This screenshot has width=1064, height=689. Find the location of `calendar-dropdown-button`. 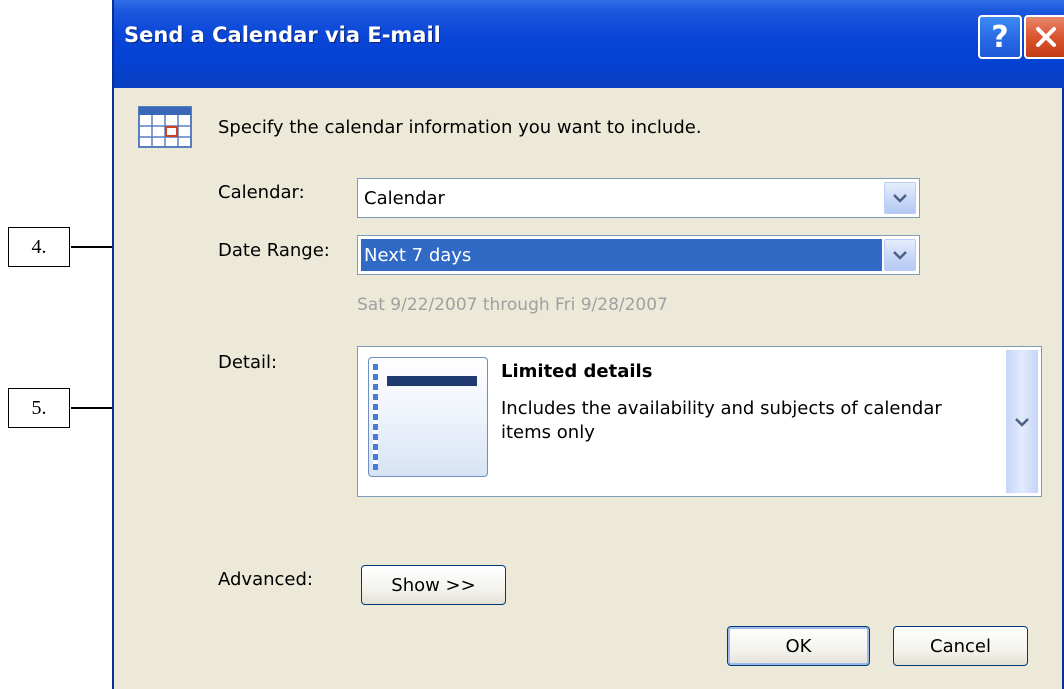

calendar-dropdown-button is located at coordinates (900, 198).